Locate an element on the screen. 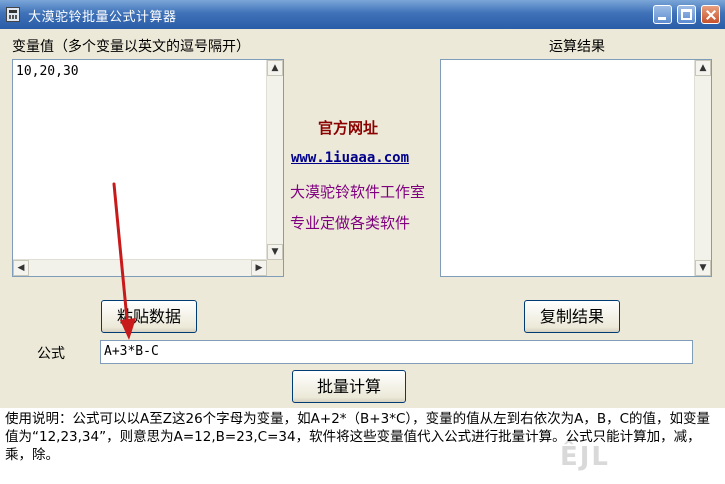  variables-value: 10,20,30 is located at coordinates (47, 71).